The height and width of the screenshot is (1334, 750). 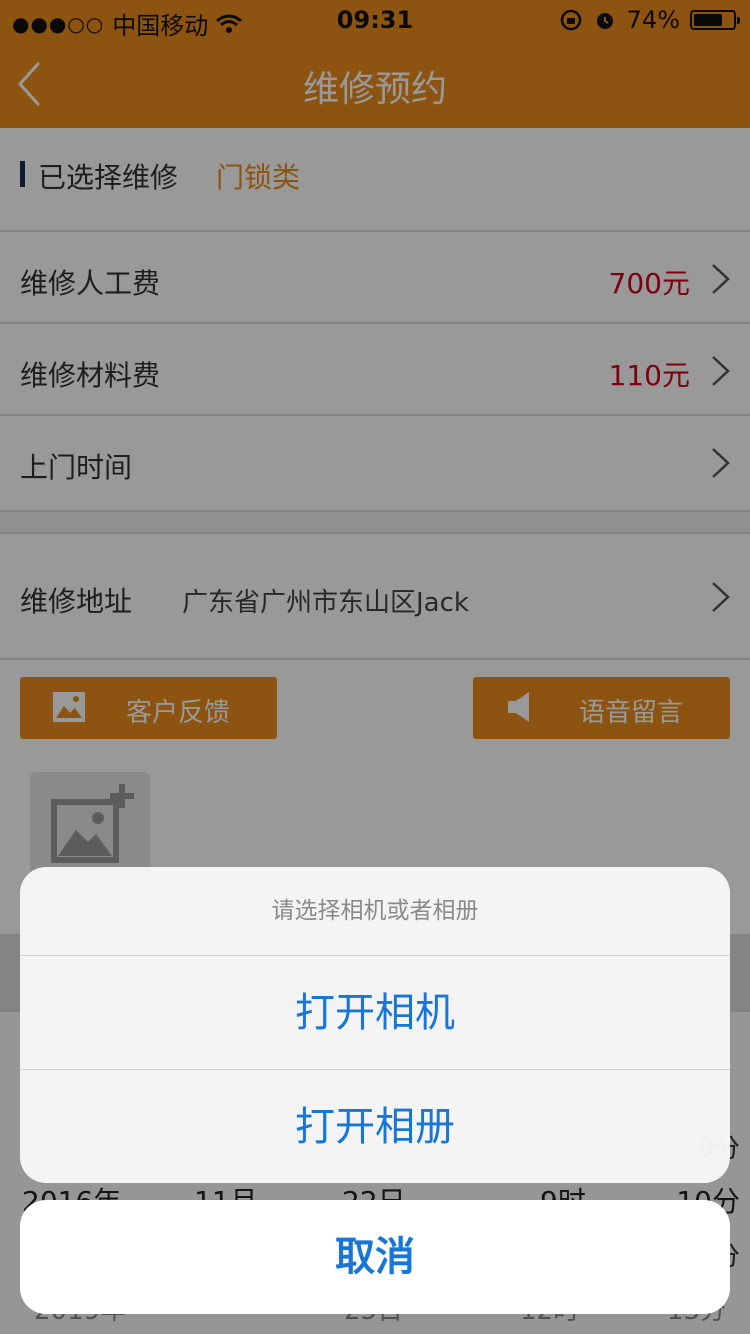 What do you see at coordinates (375, 1126) in the screenshot?
I see `open-album-button: 打开相册` at bounding box center [375, 1126].